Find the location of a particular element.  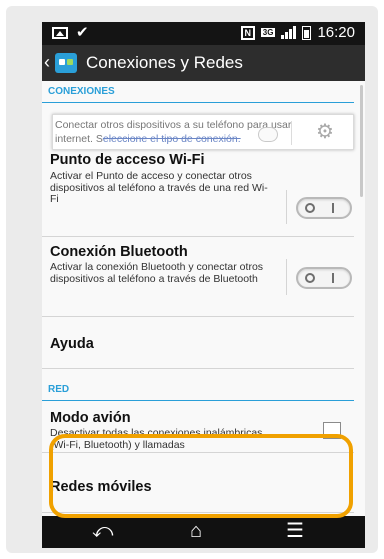

home-icon: ⌂ is located at coordinates (196, 531).